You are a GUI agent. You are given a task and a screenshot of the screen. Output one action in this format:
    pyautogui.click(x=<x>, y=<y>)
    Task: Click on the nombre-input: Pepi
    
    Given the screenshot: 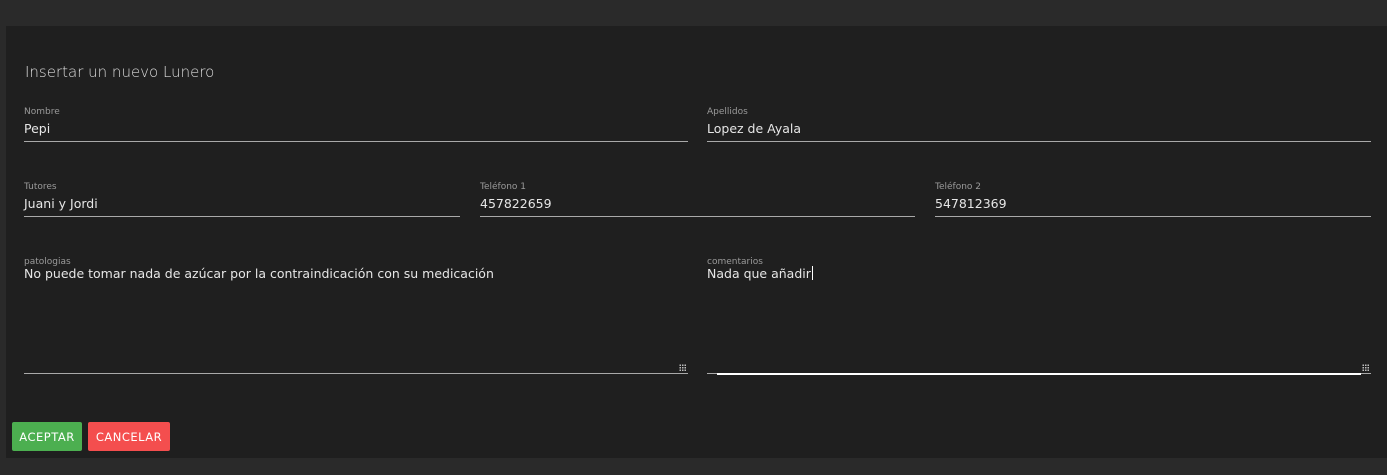 What is the action you would take?
    pyautogui.click(x=37, y=128)
    